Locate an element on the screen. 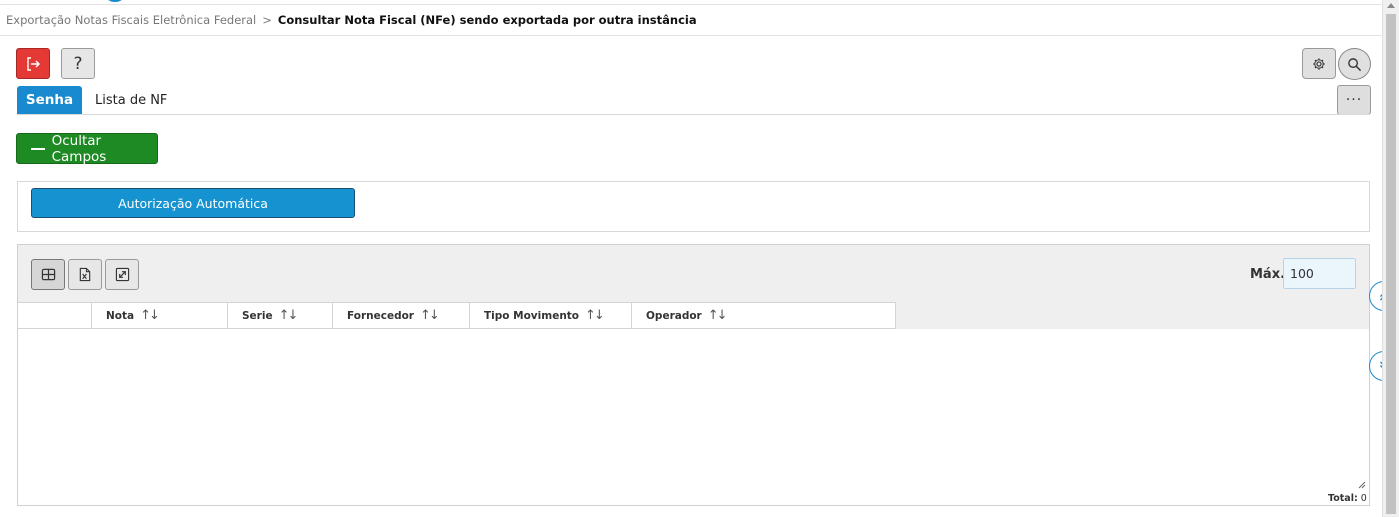 This screenshot has height=517, width=1399. tab-senha: Senha is located at coordinates (49, 100).